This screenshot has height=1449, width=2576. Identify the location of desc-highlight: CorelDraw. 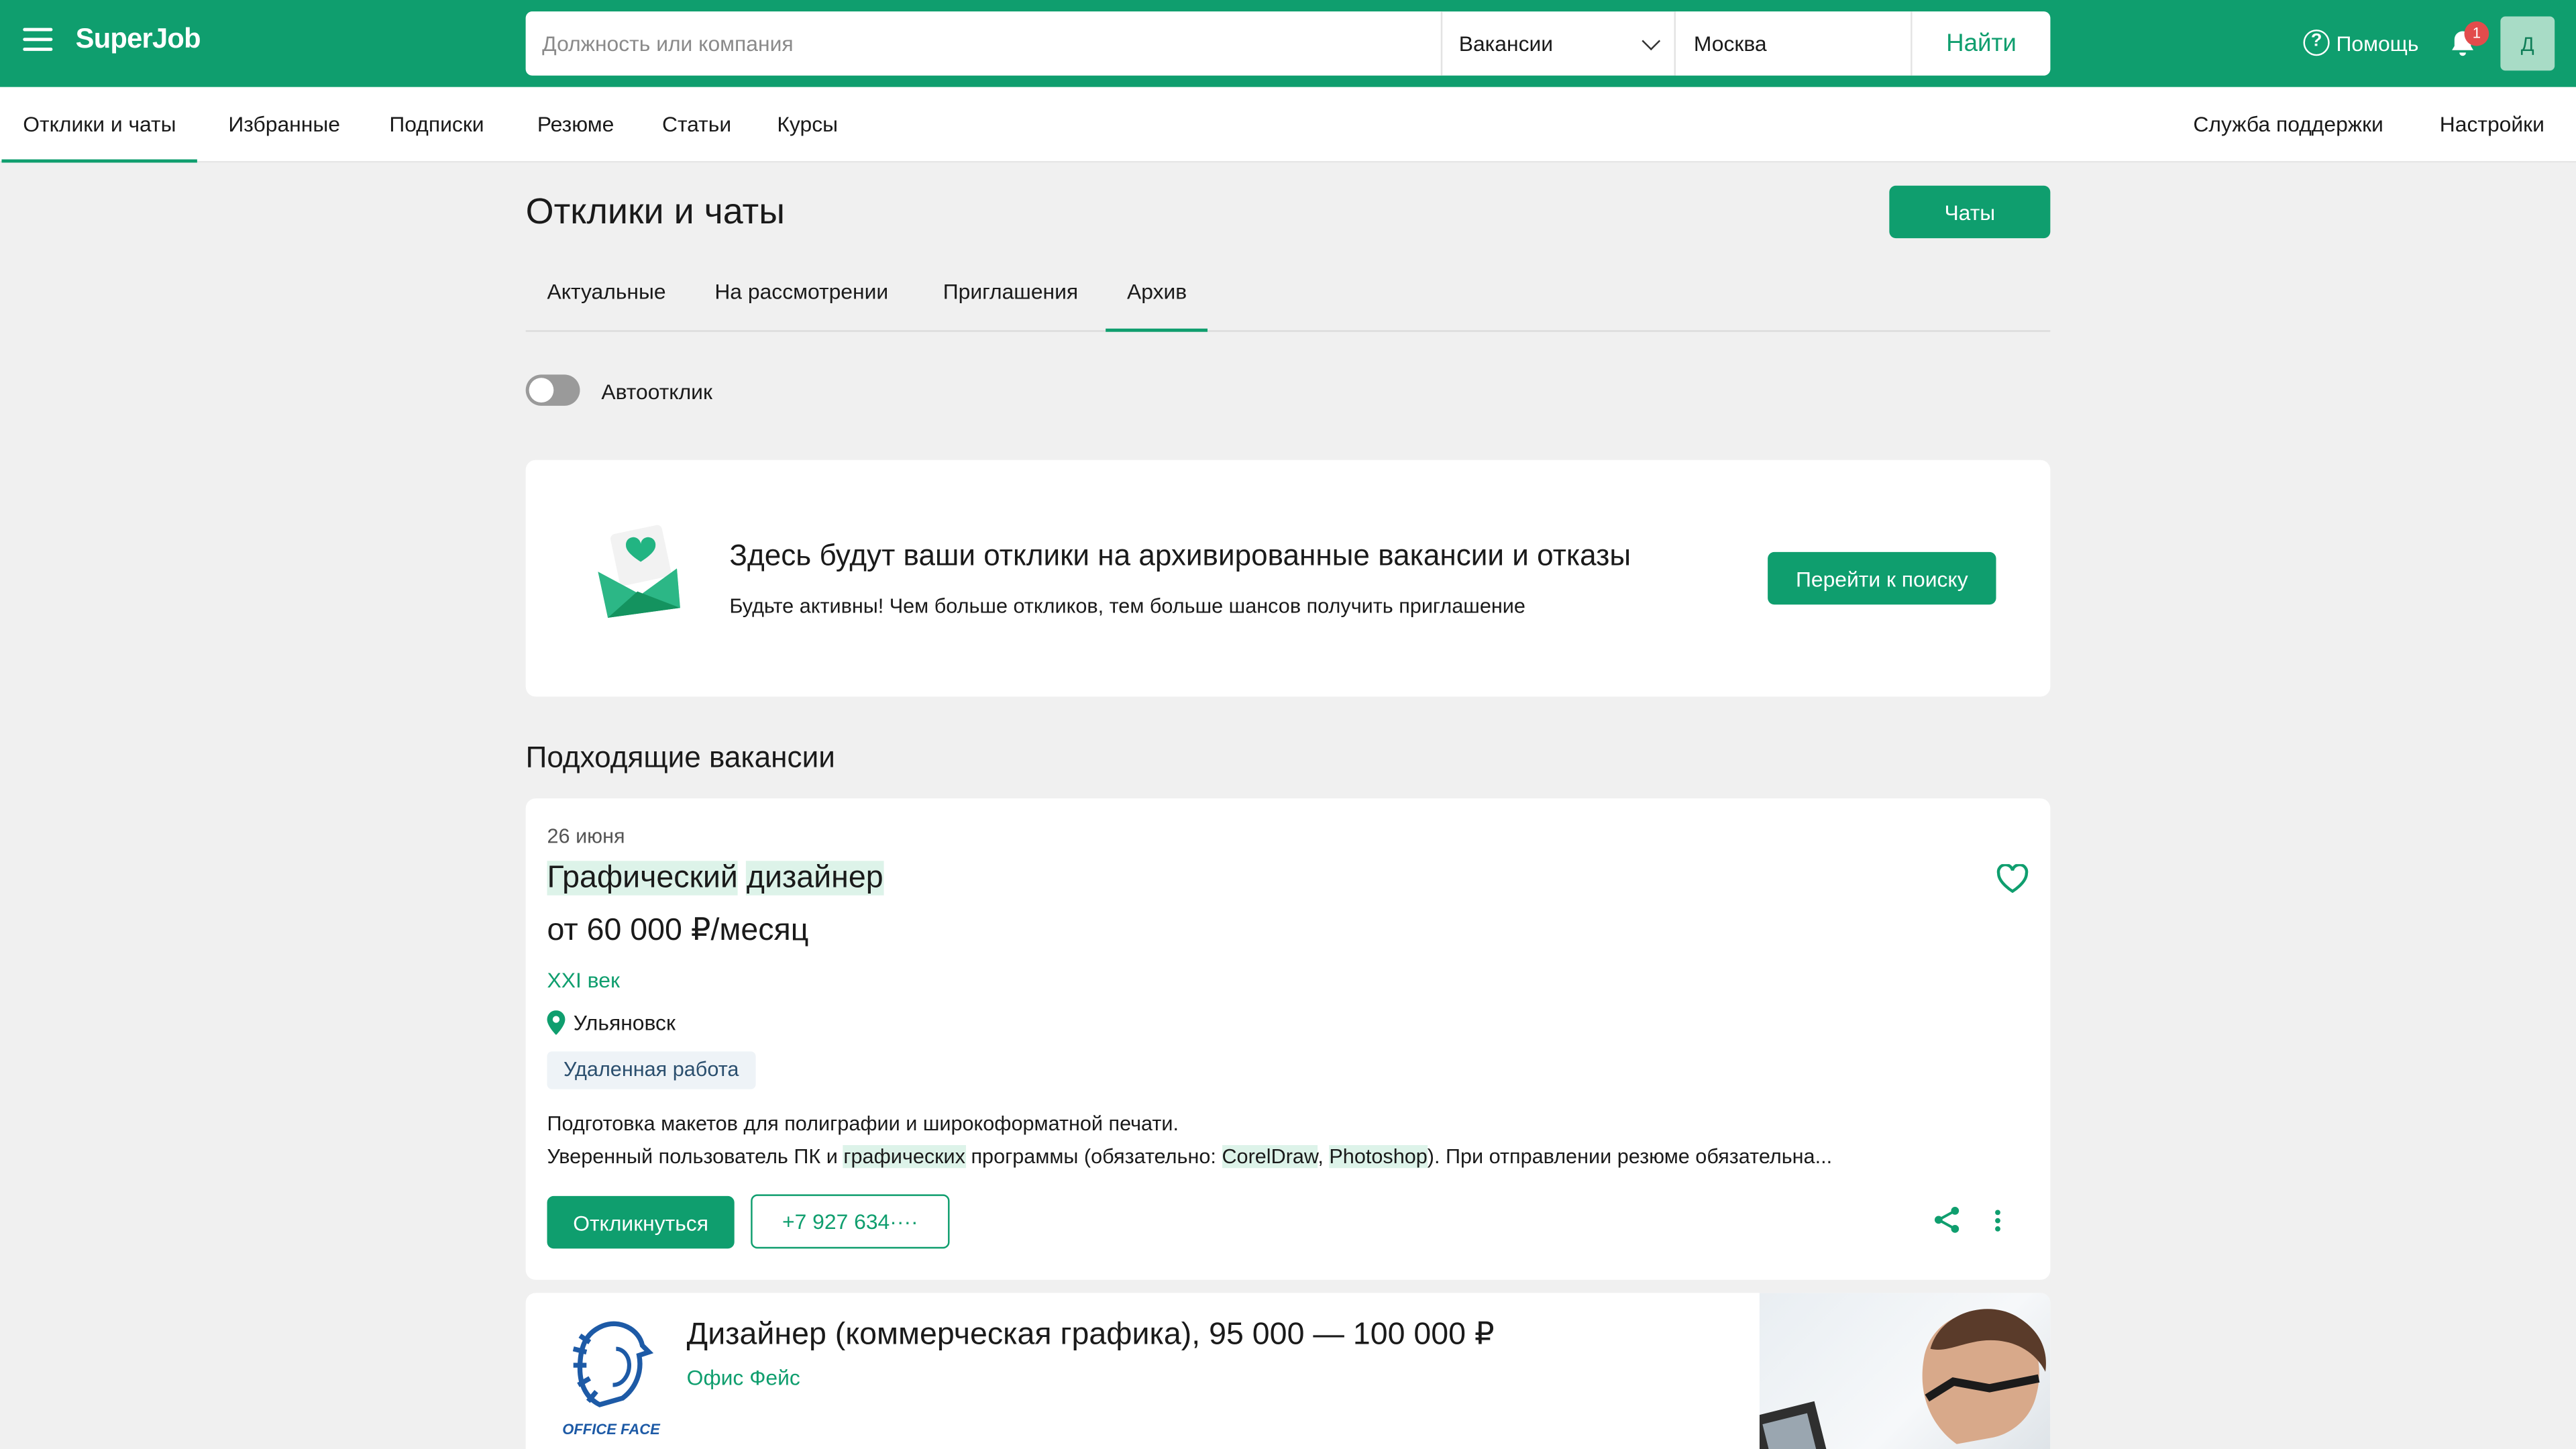
(1270, 1156).